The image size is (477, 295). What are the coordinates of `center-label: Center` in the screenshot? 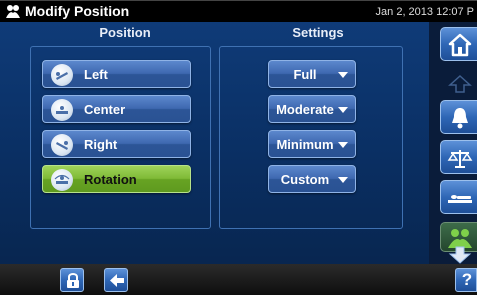 It's located at (105, 109).